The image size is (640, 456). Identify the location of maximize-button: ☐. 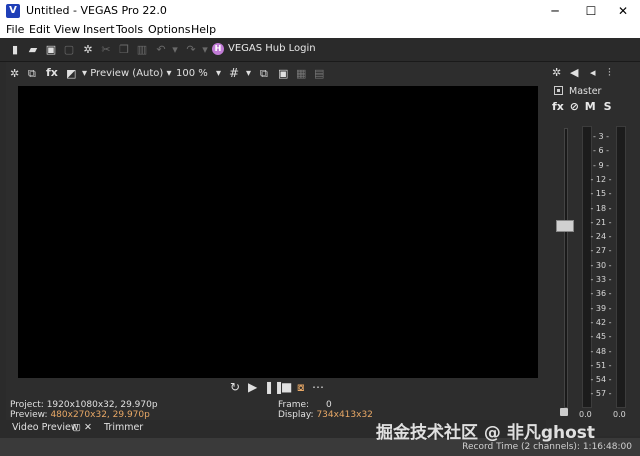
(591, 11).